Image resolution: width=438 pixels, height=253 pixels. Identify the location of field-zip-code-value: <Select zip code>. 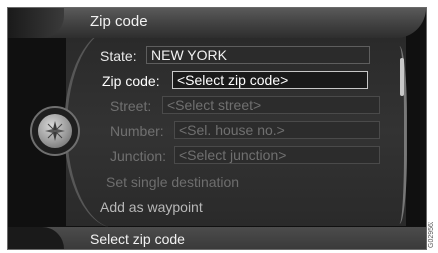
(270, 80).